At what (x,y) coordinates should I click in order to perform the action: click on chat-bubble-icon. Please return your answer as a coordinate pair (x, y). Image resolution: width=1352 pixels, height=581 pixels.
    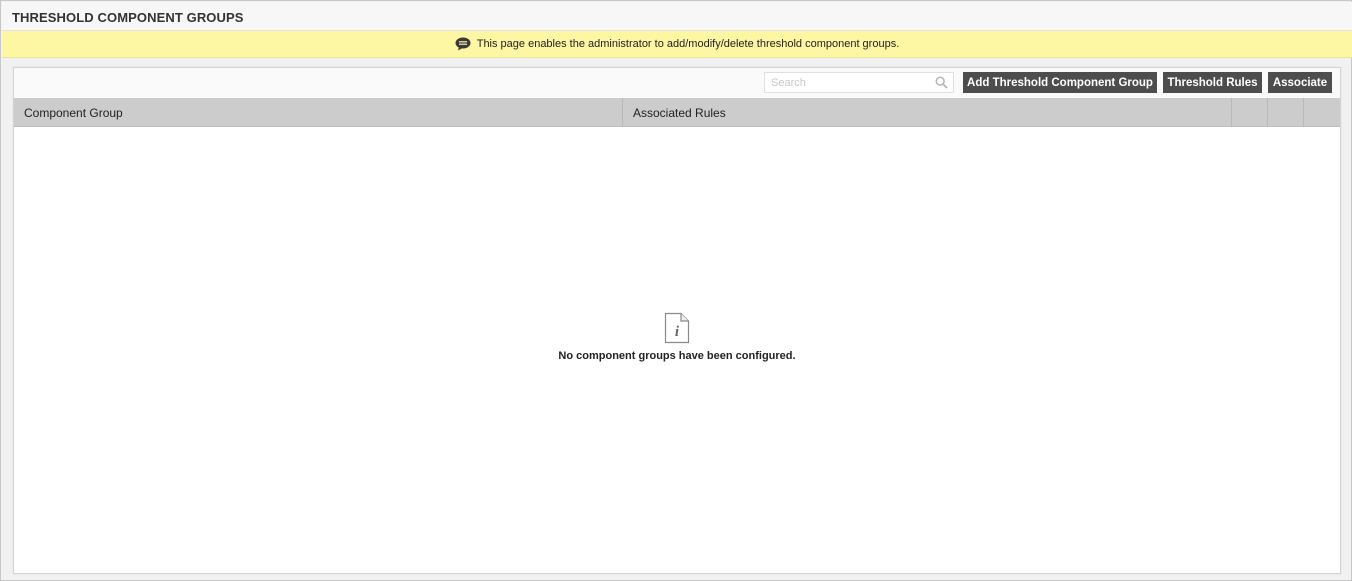
    Looking at the image, I should click on (463, 44).